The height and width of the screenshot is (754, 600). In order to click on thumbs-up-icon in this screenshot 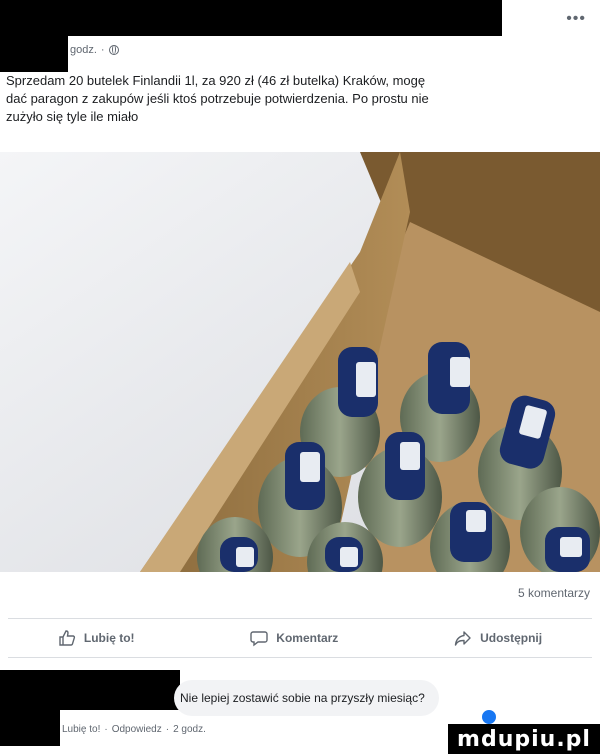, I will do `click(67, 638)`.